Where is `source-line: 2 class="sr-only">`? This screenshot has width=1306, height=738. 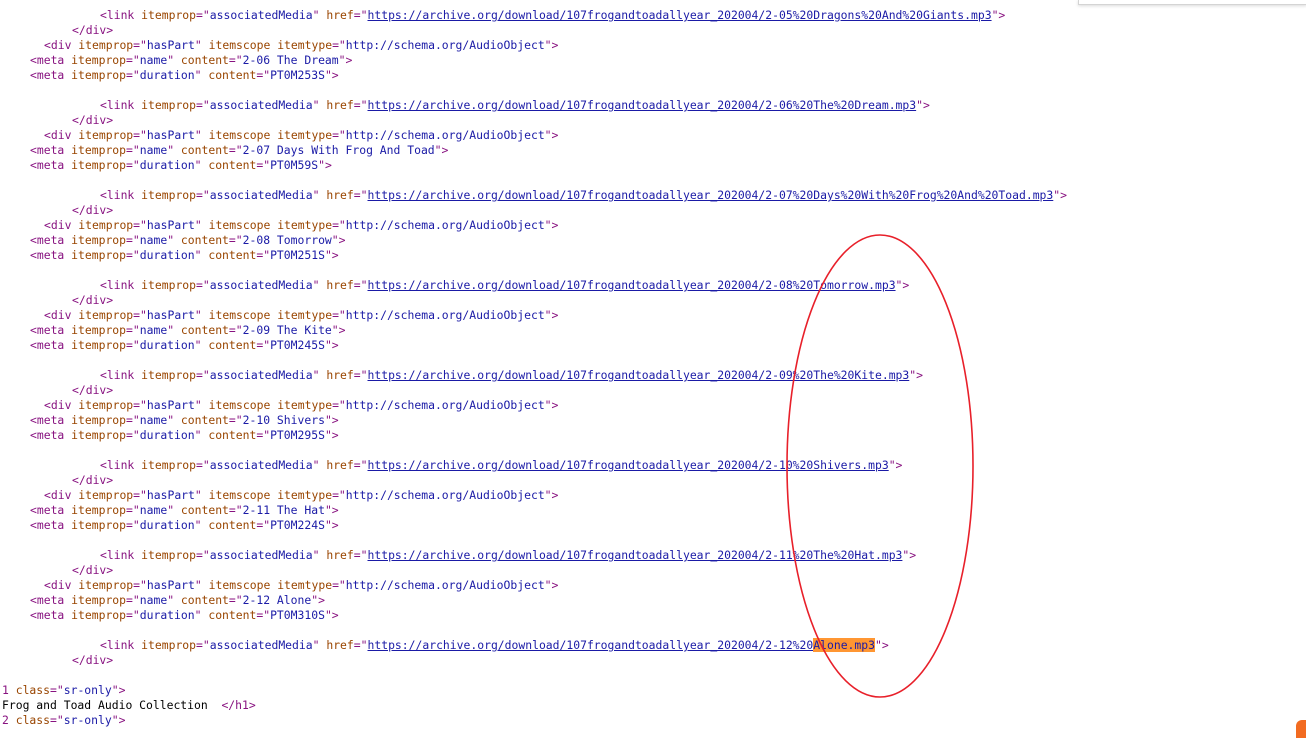 source-line: 2 class="sr-only"> is located at coordinates (63, 720).